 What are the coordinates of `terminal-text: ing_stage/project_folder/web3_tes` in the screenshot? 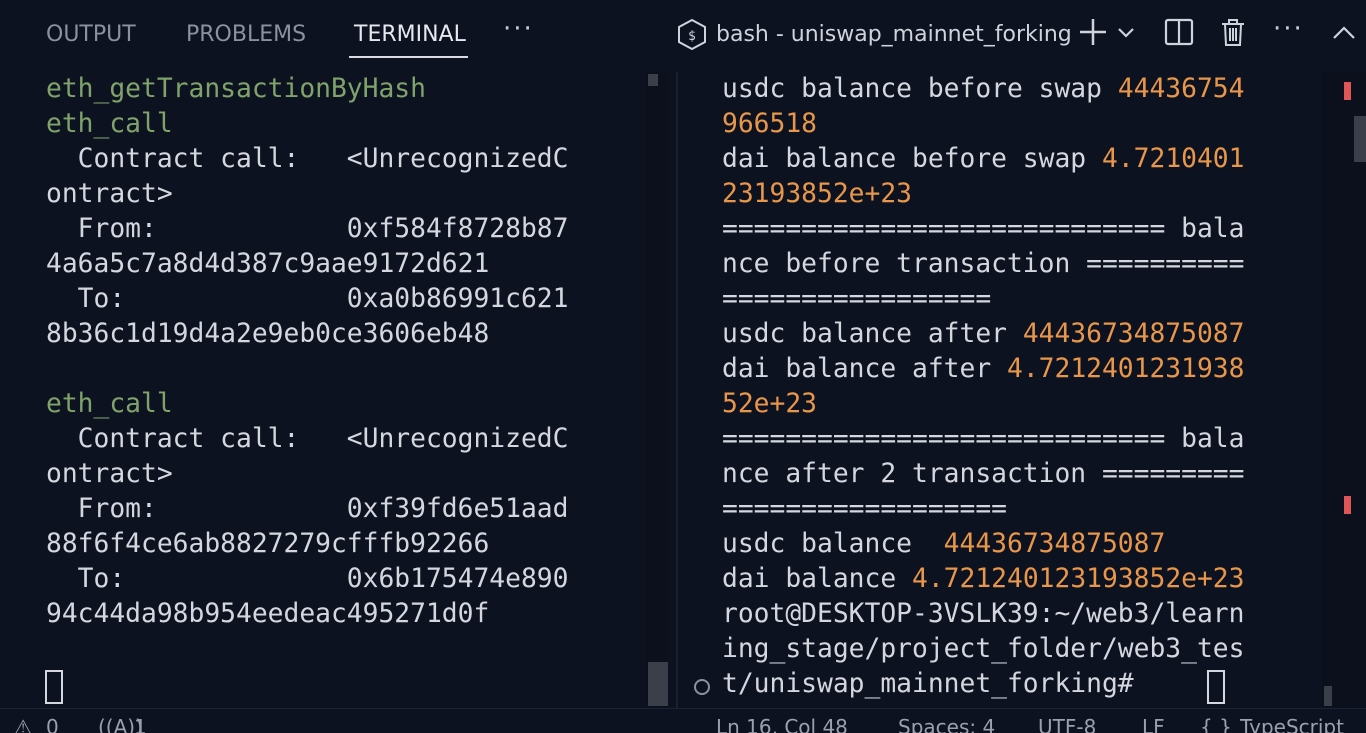 It's located at (983, 649).